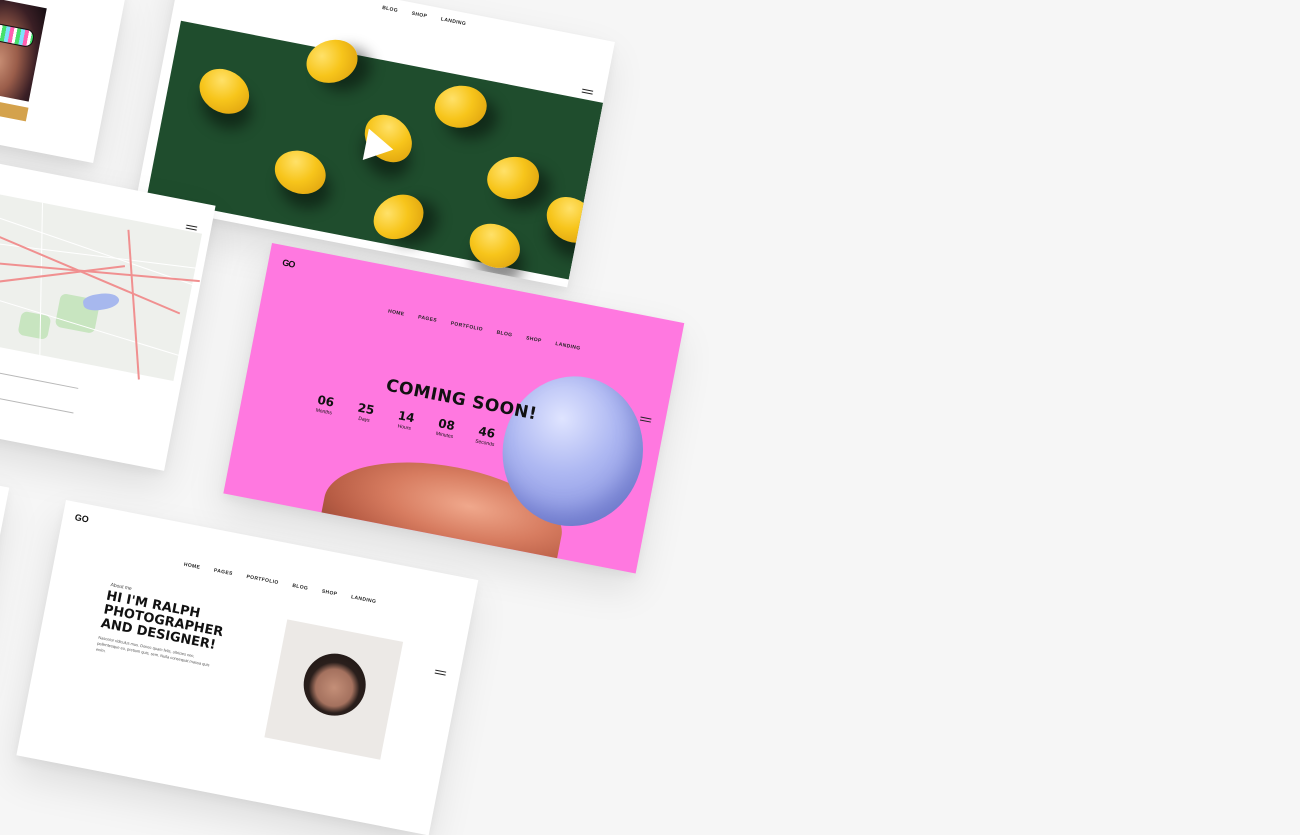 Image resolution: width=1300 pixels, height=835 pixels. I want to click on countdown-seconds: 46 Seconds, so click(485, 435).